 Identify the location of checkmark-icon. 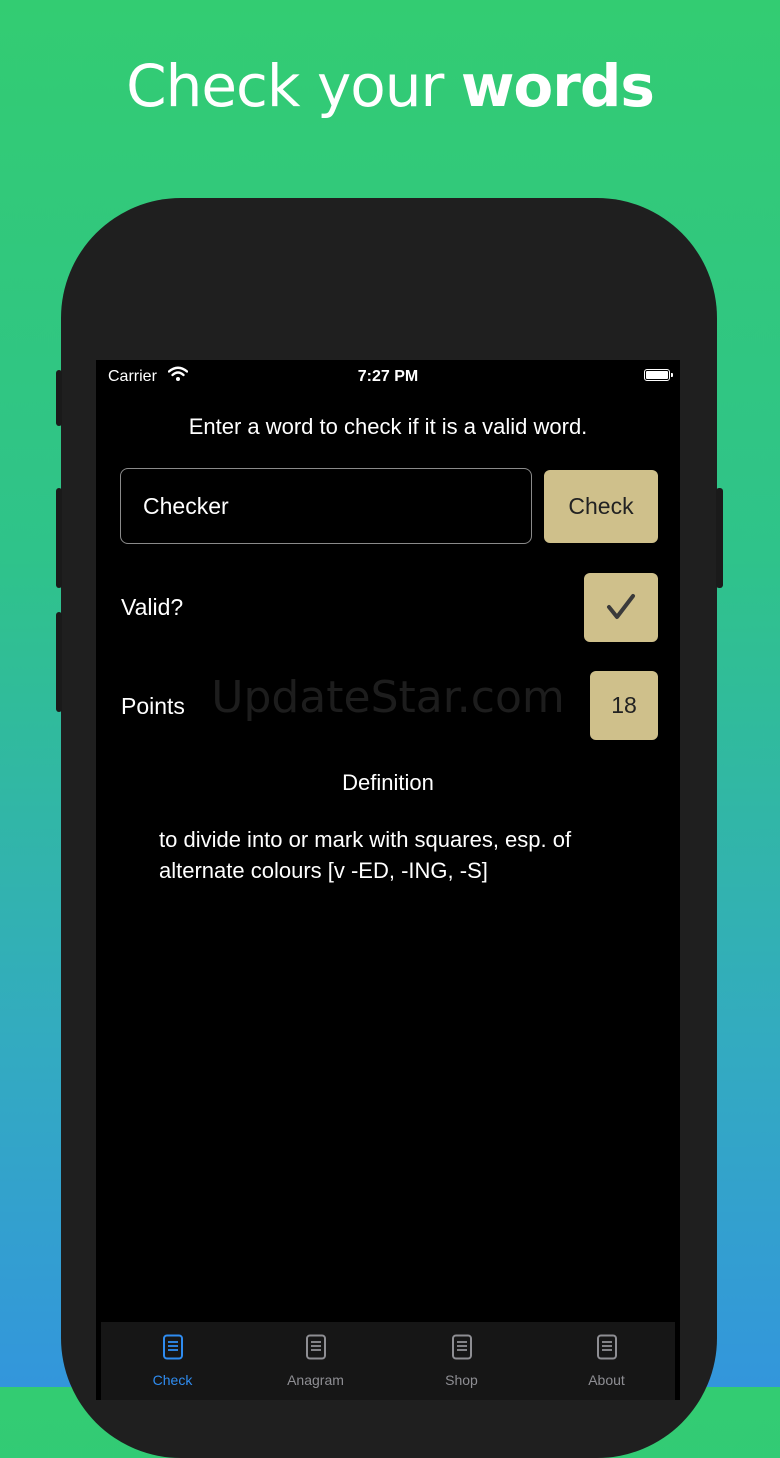
(621, 606).